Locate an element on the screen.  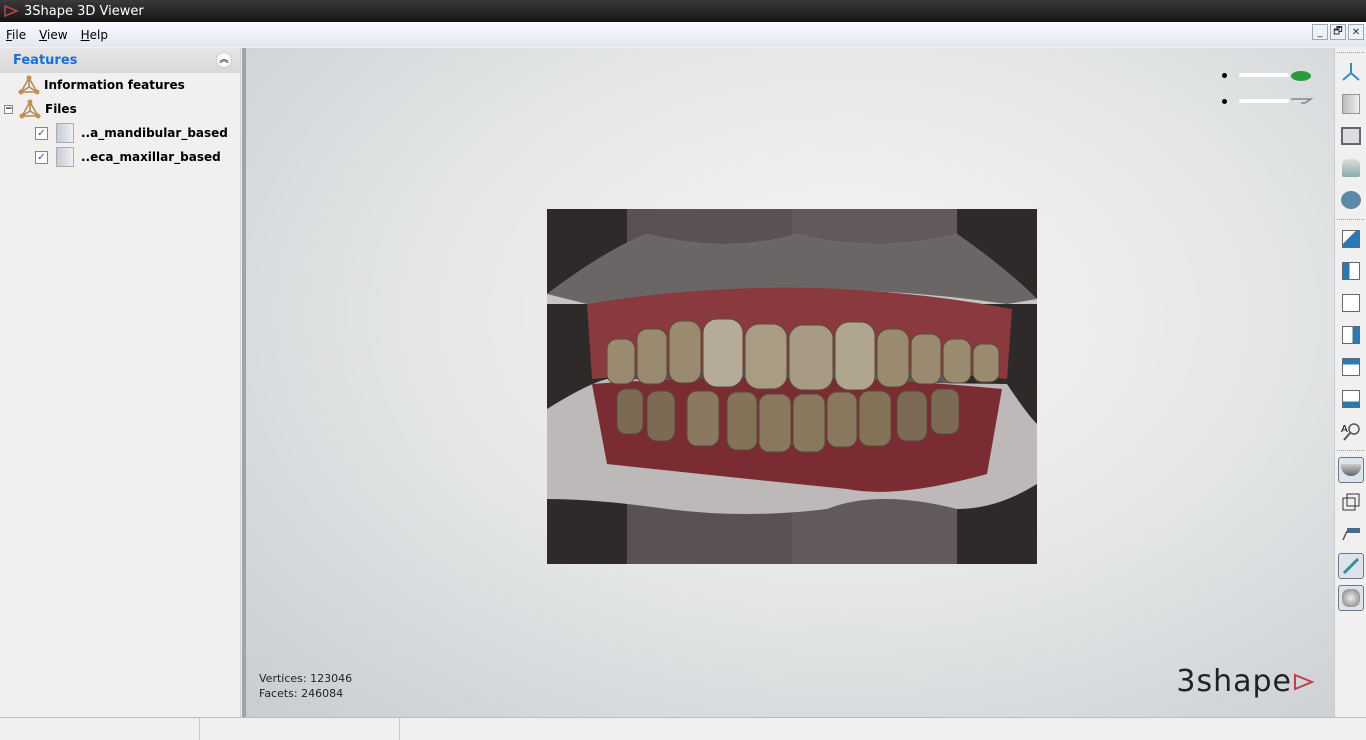
view-side-icon is located at coordinates (1351, 168).